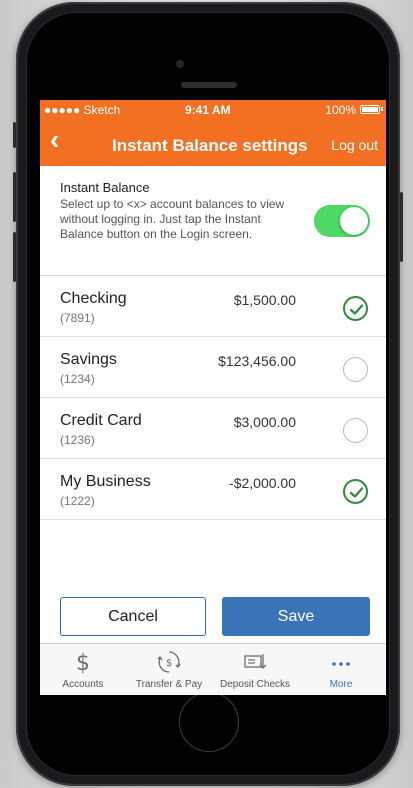 The image size is (413, 788). I want to click on status-bar: ●●●●● Sketch 9:41 AM 100%, so click(213, 109).